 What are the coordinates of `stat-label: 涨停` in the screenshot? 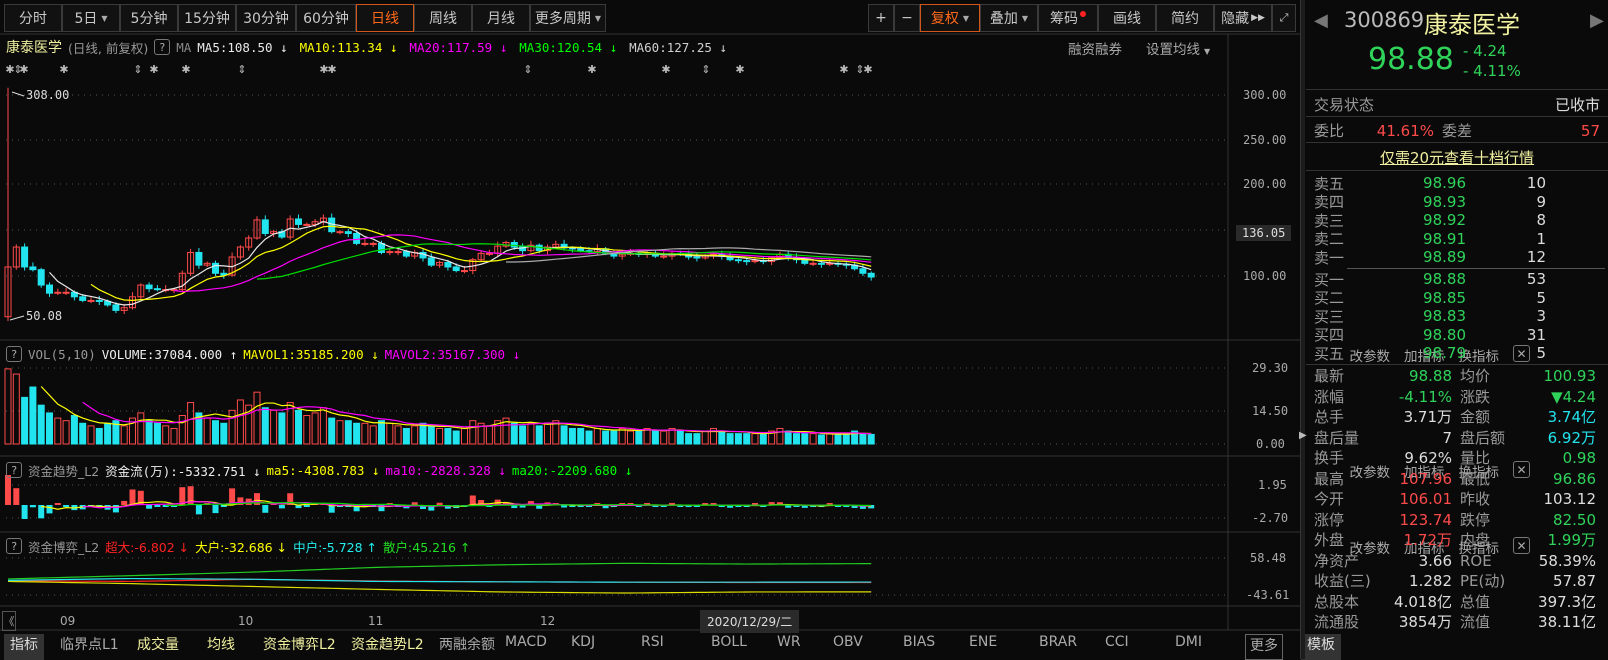 It's located at (1329, 519).